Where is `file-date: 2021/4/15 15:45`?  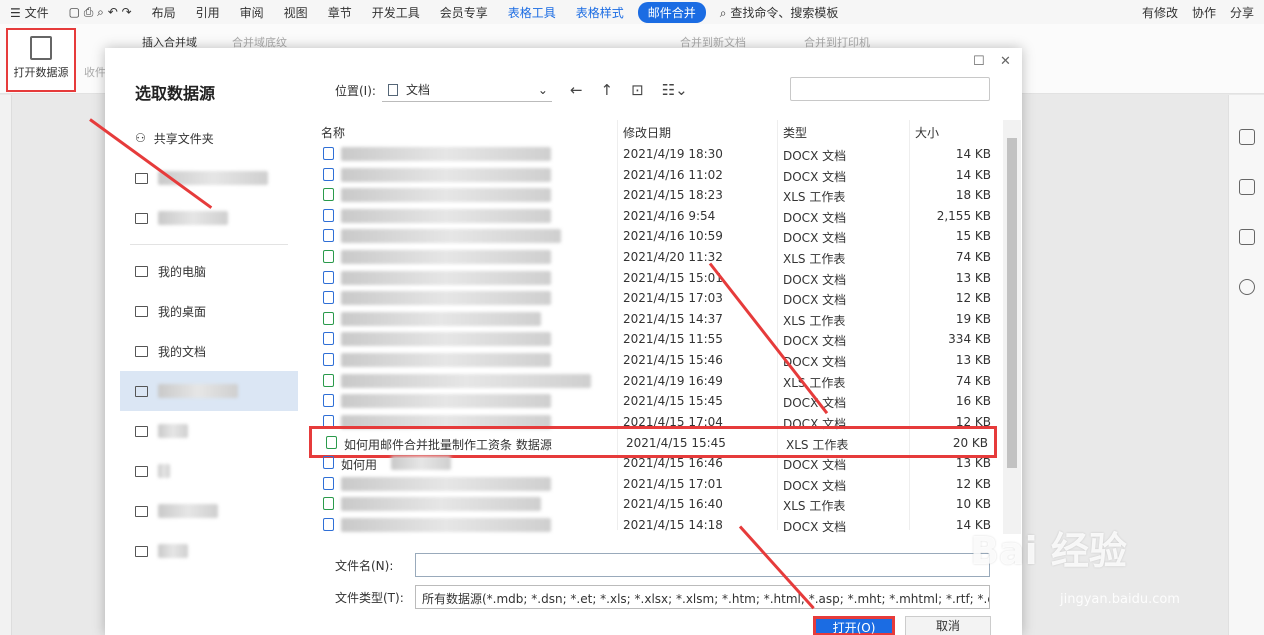
file-date: 2021/4/15 15:45 is located at coordinates (676, 443).